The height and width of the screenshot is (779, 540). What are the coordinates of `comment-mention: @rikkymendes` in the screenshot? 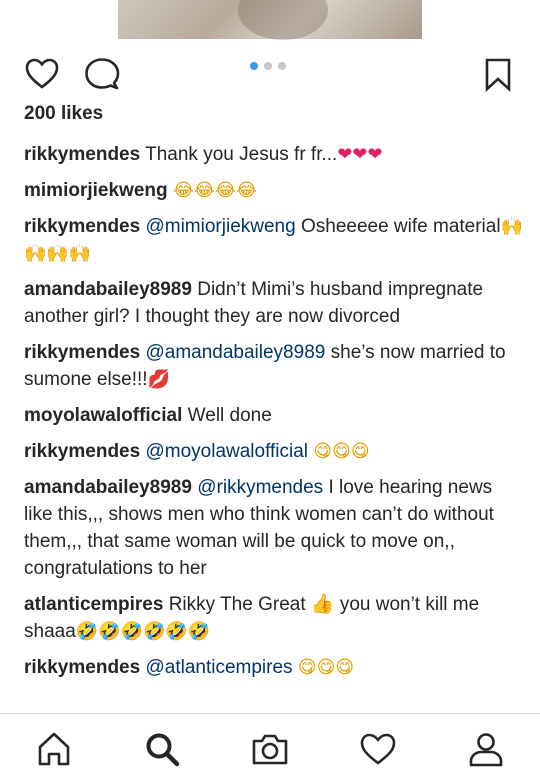 It's located at (260, 487).